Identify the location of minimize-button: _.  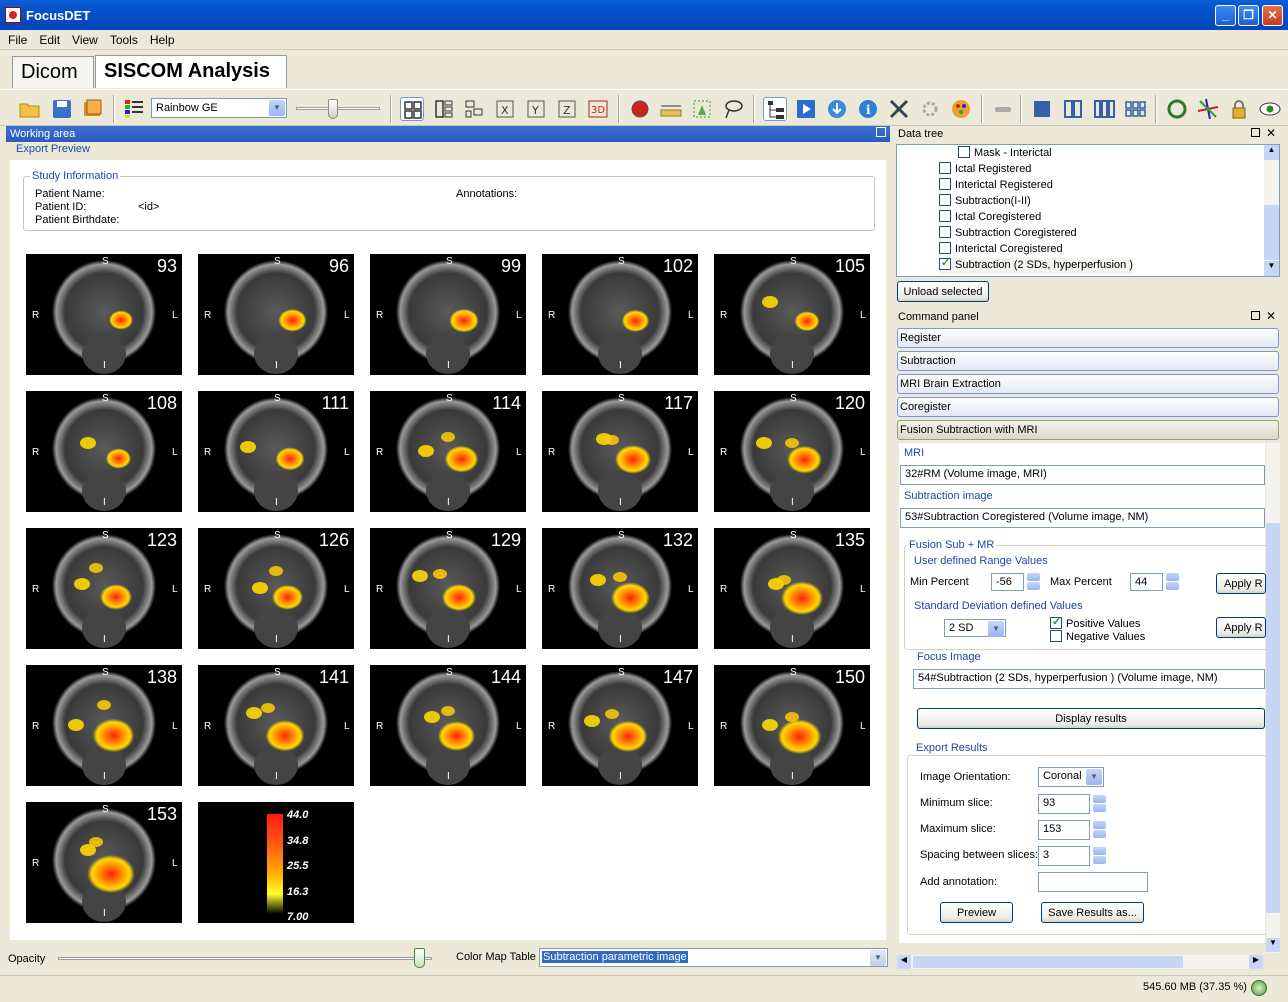
(1225, 15).